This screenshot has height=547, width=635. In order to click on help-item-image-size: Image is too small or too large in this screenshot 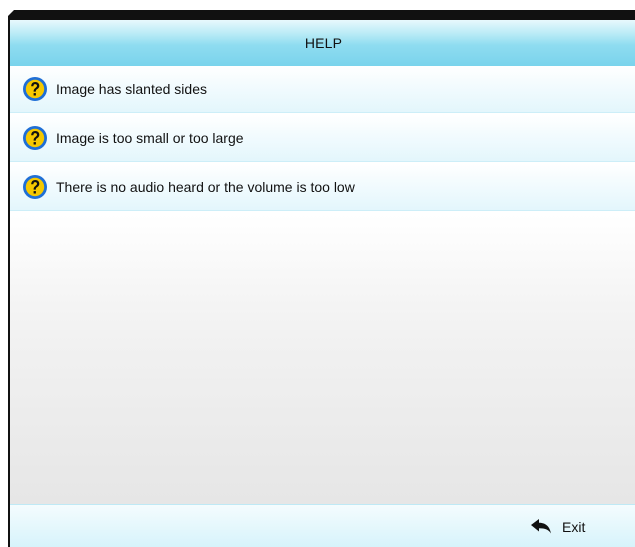, I will do `click(322, 138)`.